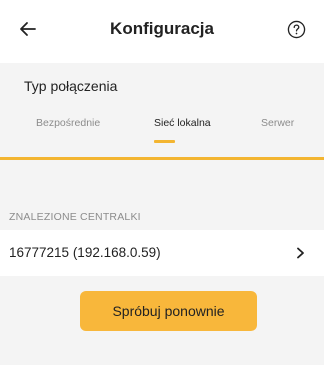  Describe the element at coordinates (168, 311) in the screenshot. I see `retry-button: Spróbuj ponownie` at that location.